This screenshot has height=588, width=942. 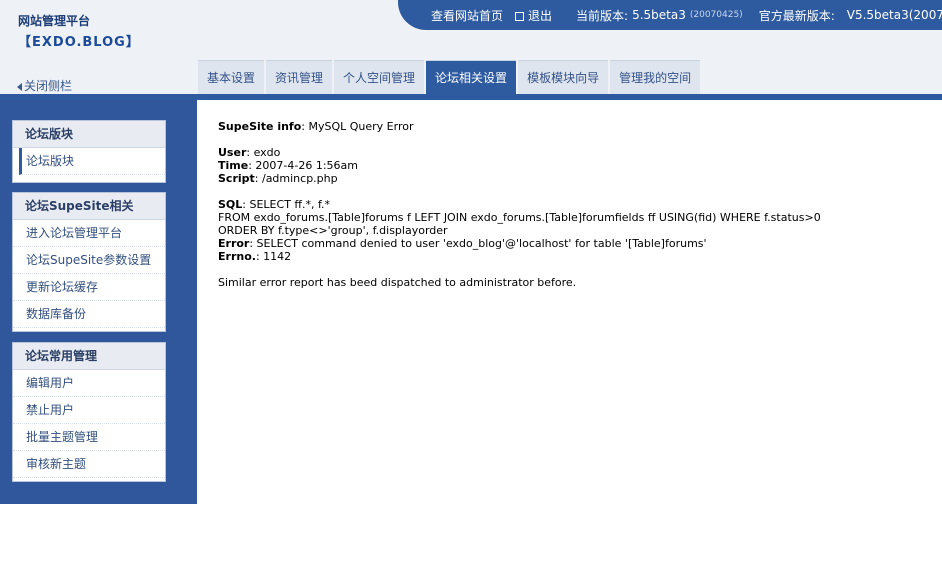 I want to click on sidebar-group-forum-boards: 论坛版块 论坛版块, so click(x=89, y=151).